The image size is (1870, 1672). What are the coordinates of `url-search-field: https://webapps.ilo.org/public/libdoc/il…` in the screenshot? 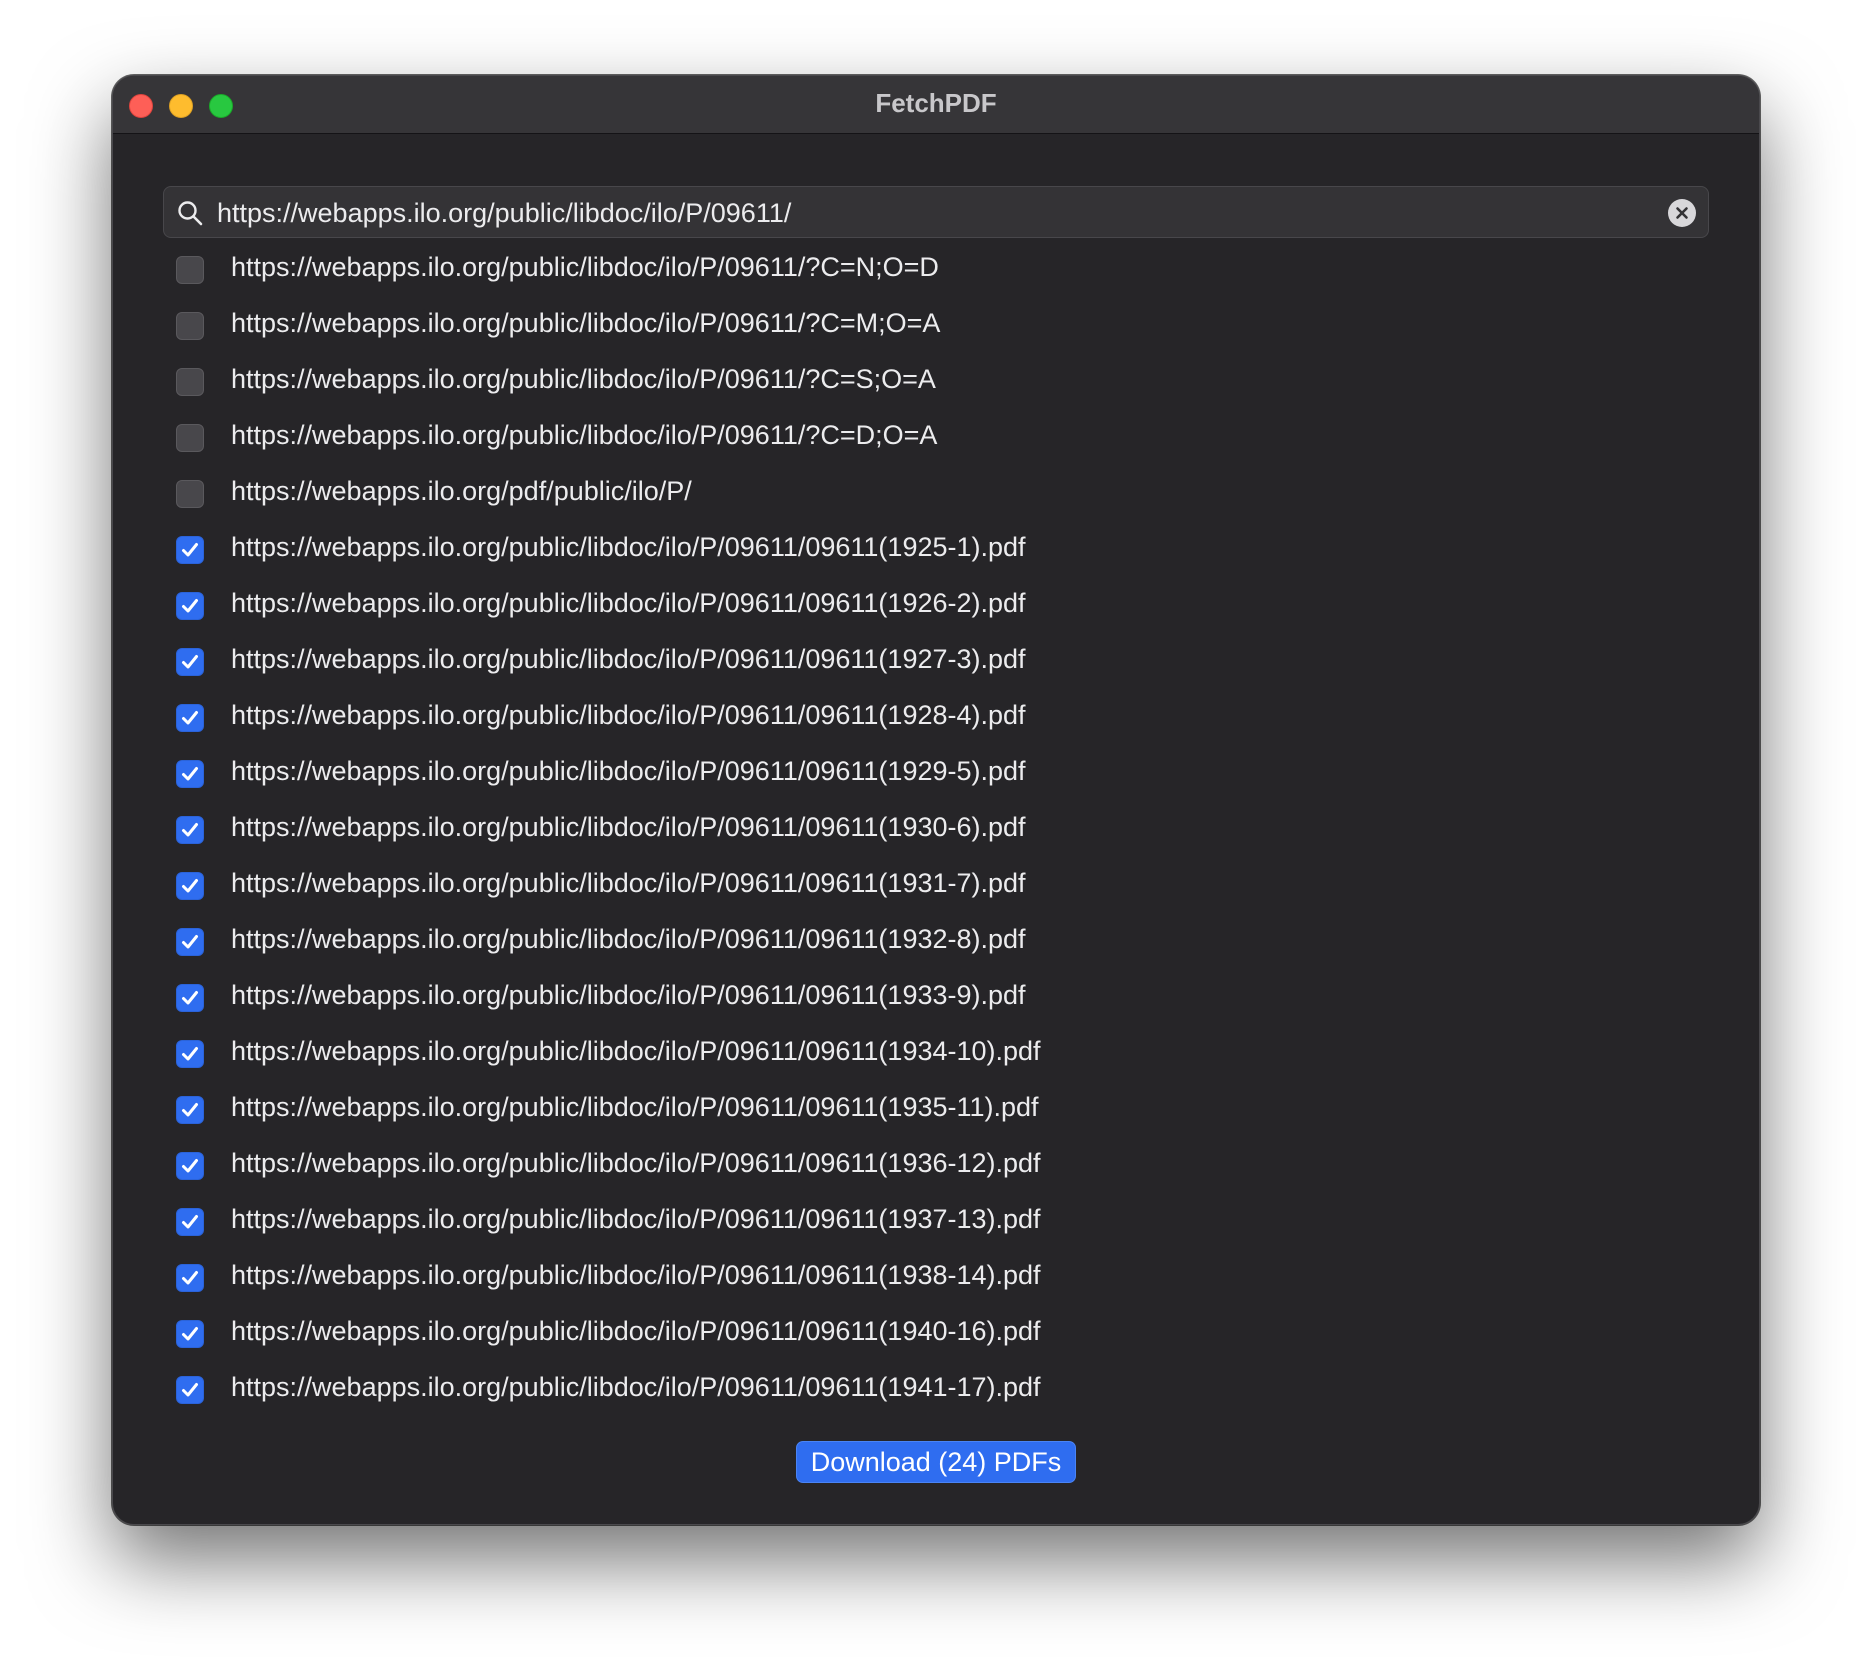 It's located at (936, 212).